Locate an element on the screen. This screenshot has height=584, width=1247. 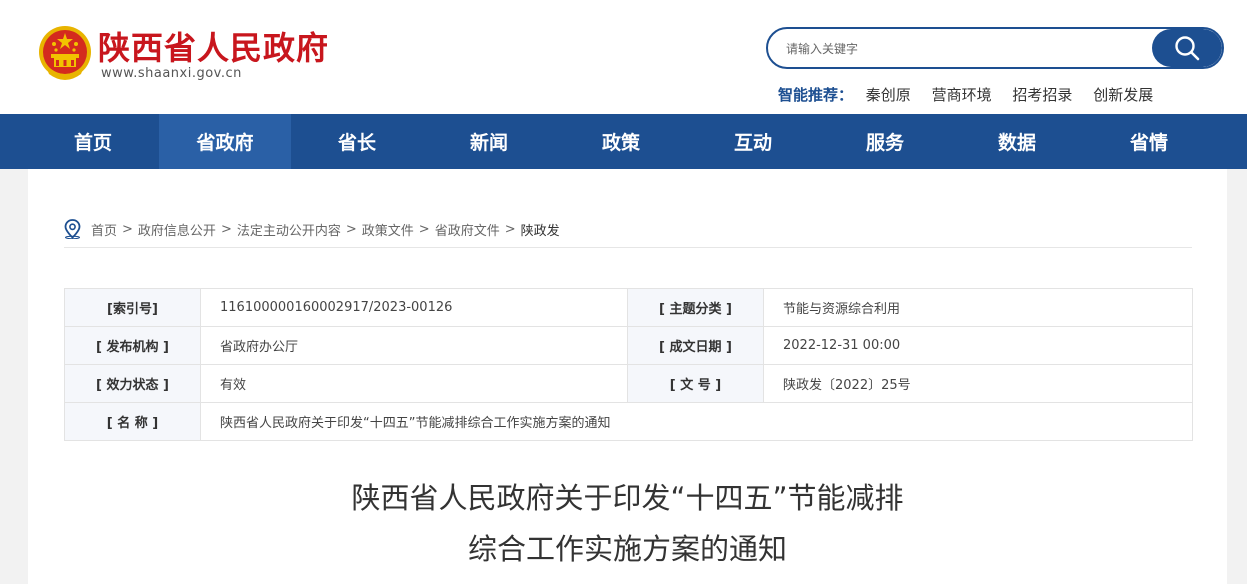
smart-keyword-link: 营商环境 is located at coordinates (962, 95).